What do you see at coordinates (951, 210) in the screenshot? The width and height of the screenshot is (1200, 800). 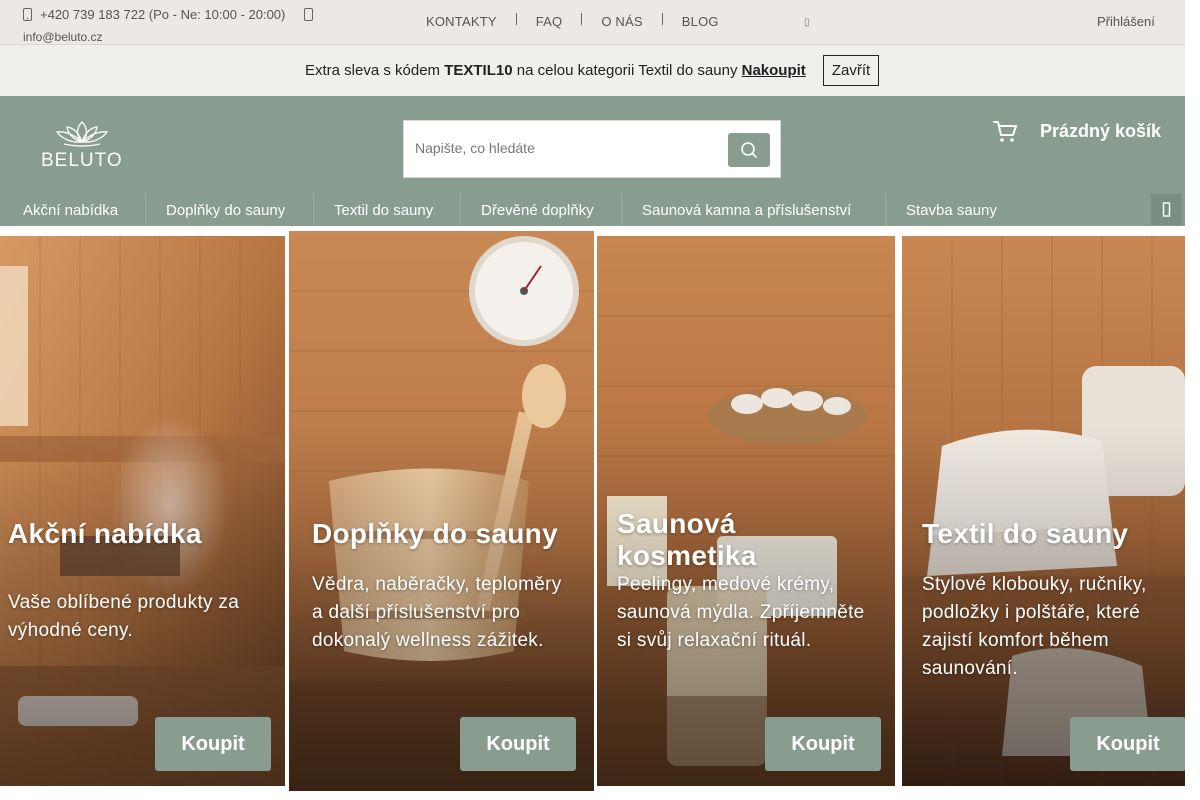 I see `nav-item-stavba-sauny: Stavba sauny` at bounding box center [951, 210].